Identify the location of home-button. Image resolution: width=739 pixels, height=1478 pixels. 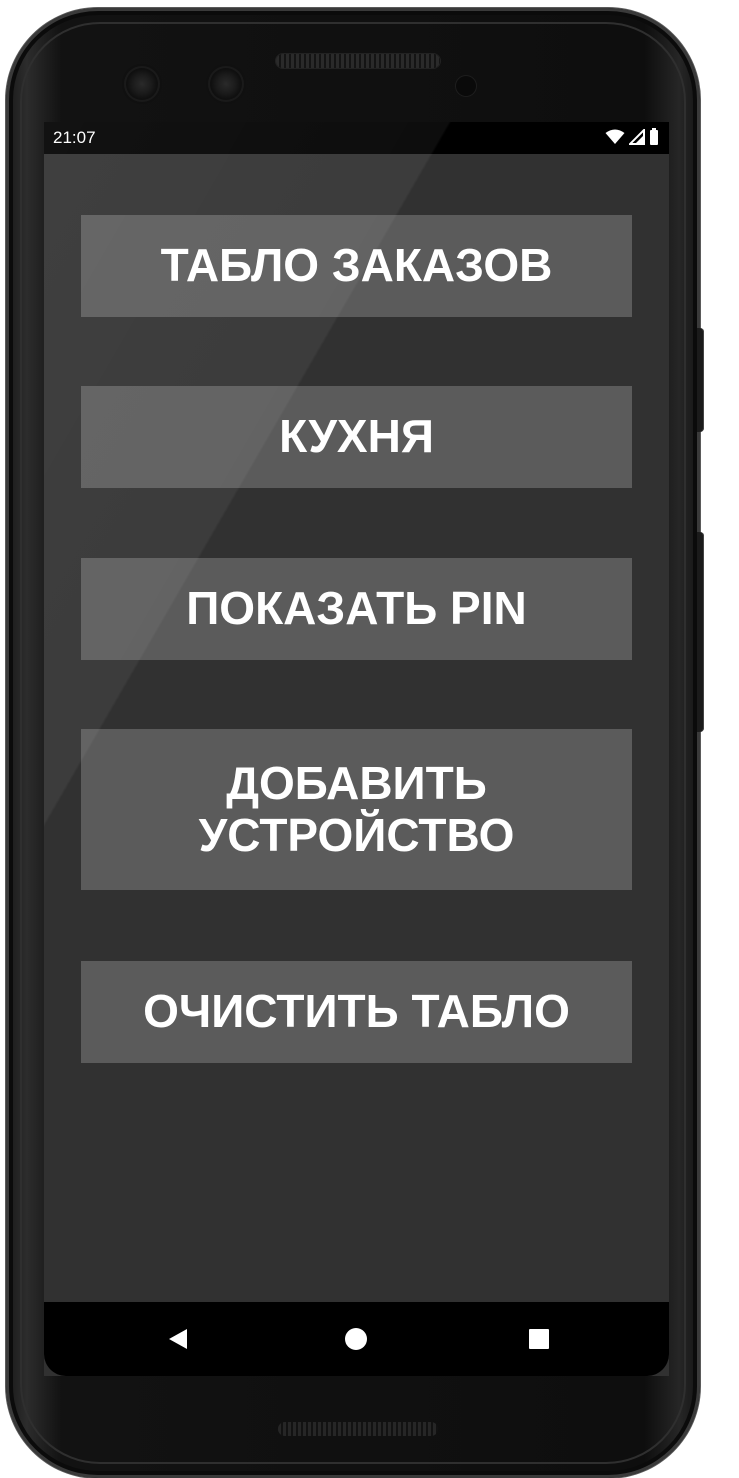
(356, 1339).